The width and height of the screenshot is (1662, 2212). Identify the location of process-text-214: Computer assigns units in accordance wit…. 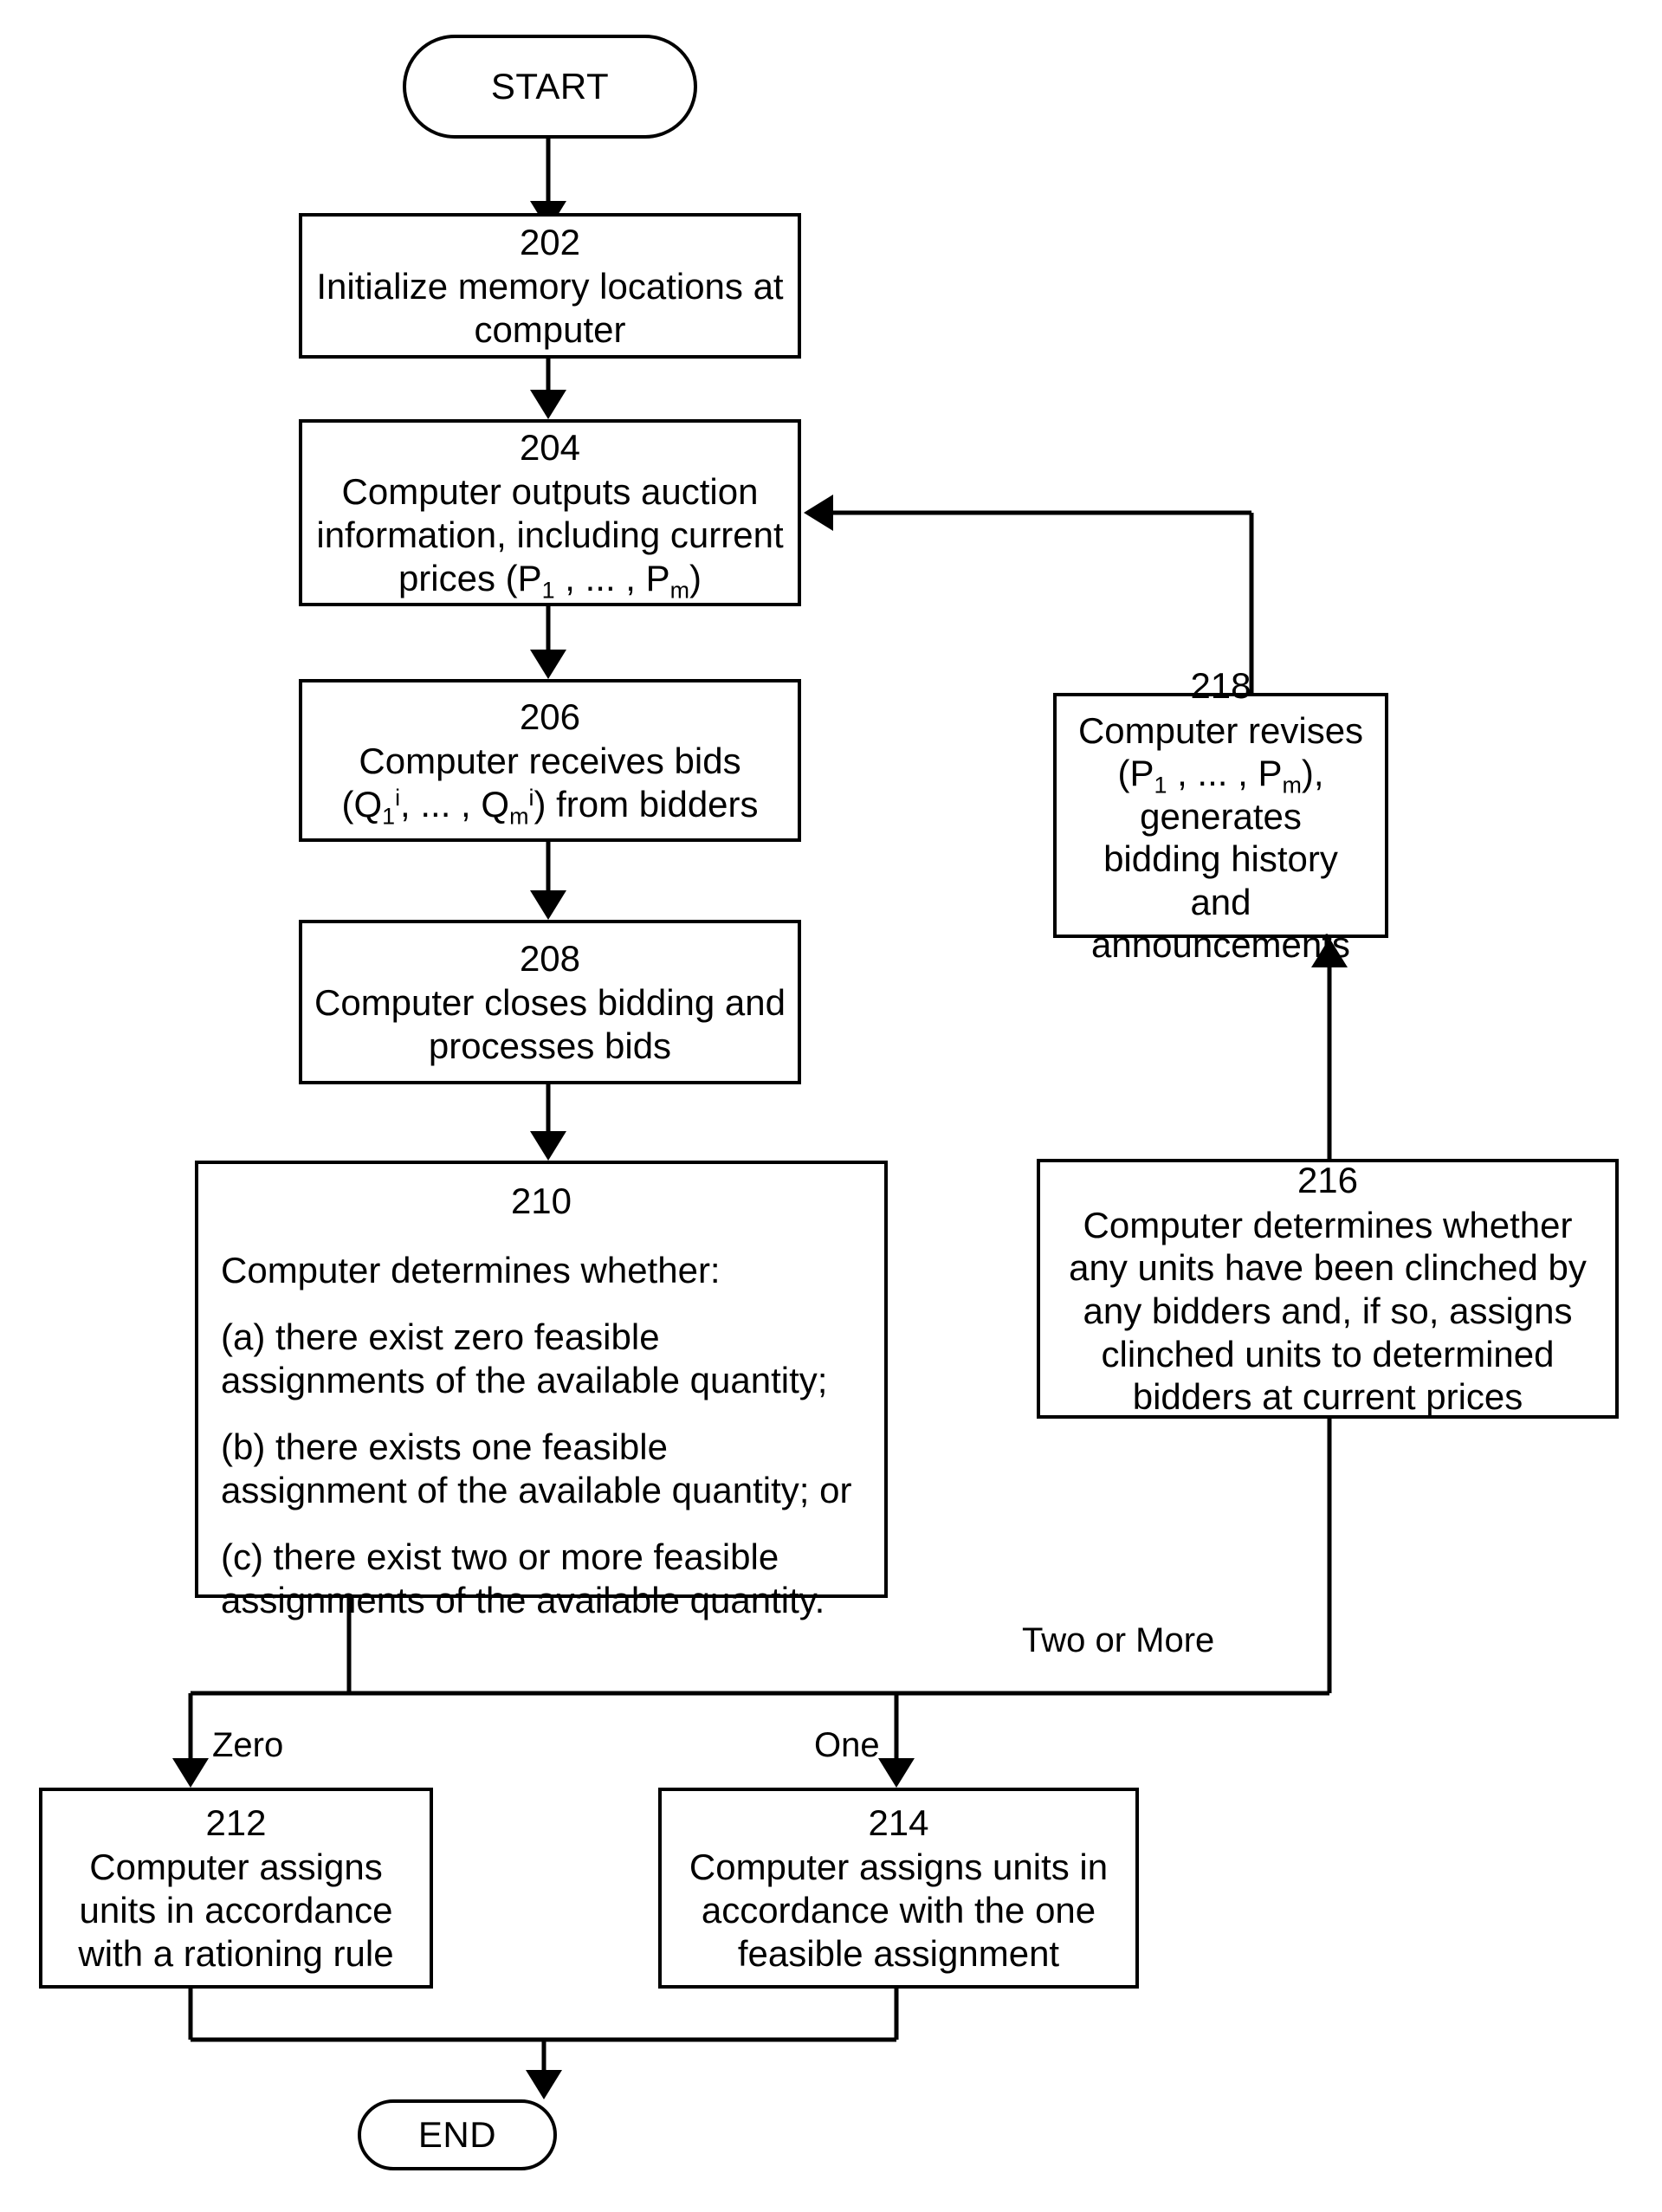
(899, 1910).